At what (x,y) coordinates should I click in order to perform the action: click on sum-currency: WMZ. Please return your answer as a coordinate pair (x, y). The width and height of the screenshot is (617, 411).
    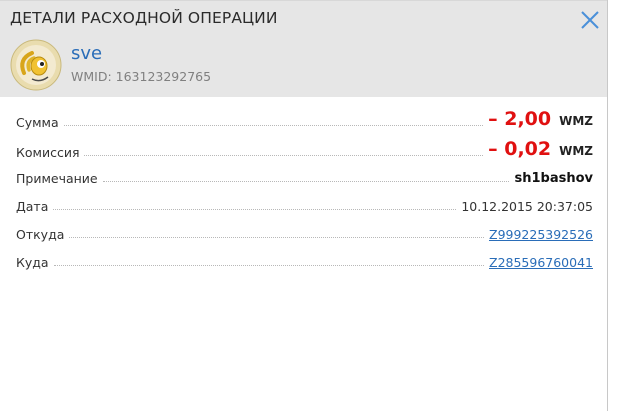
    Looking at the image, I should click on (576, 121).